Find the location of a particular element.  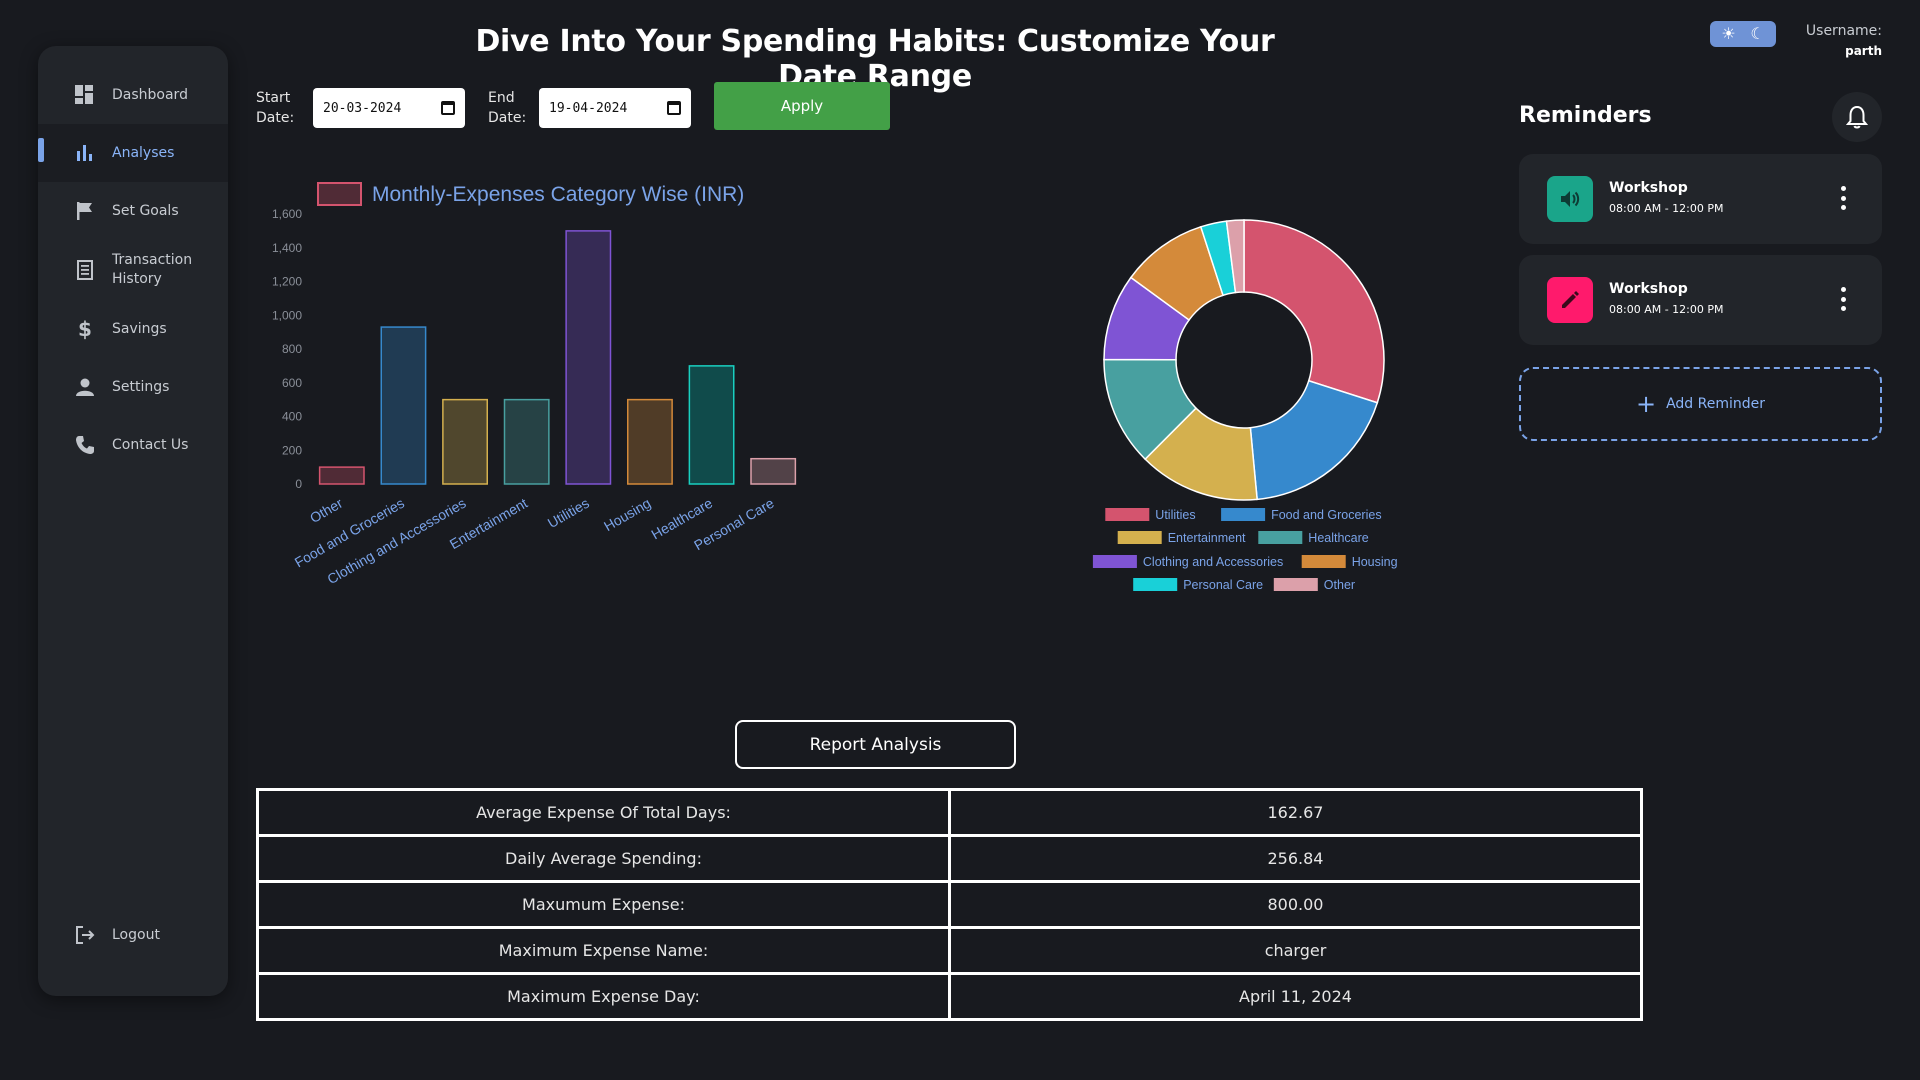

start-date-value: 20-03-2024 is located at coordinates (362, 108).